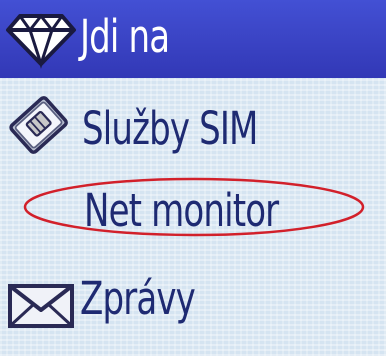 This screenshot has height=356, width=391. What do you see at coordinates (41, 41) in the screenshot?
I see `diamond-icon` at bounding box center [41, 41].